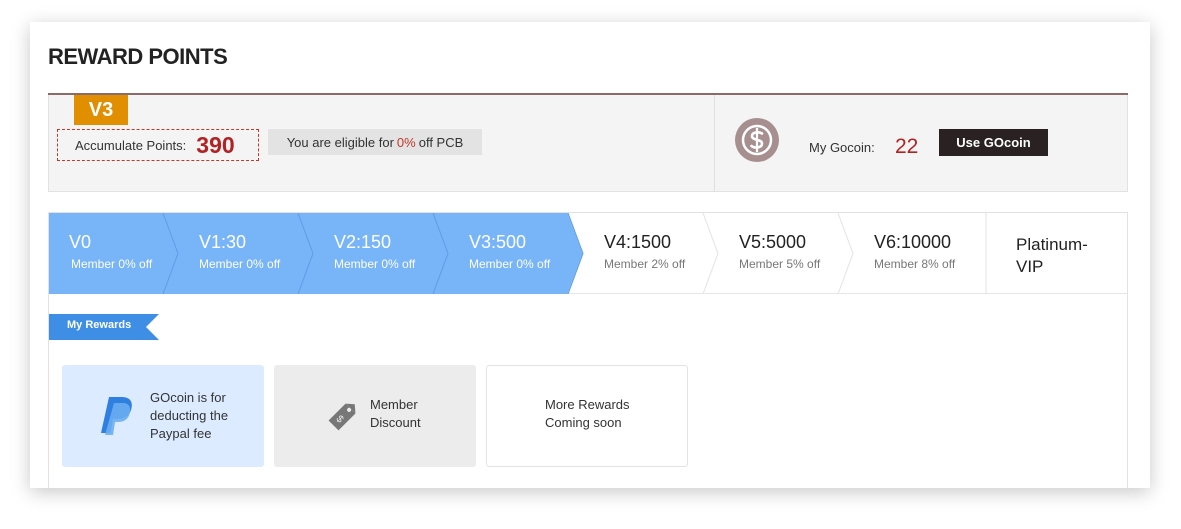 This screenshot has width=1181, height=529. Describe the element at coordinates (189, 415) in the screenshot. I see `paypal-reward-text: GOcoin is for deducting the Paypal fee` at that location.